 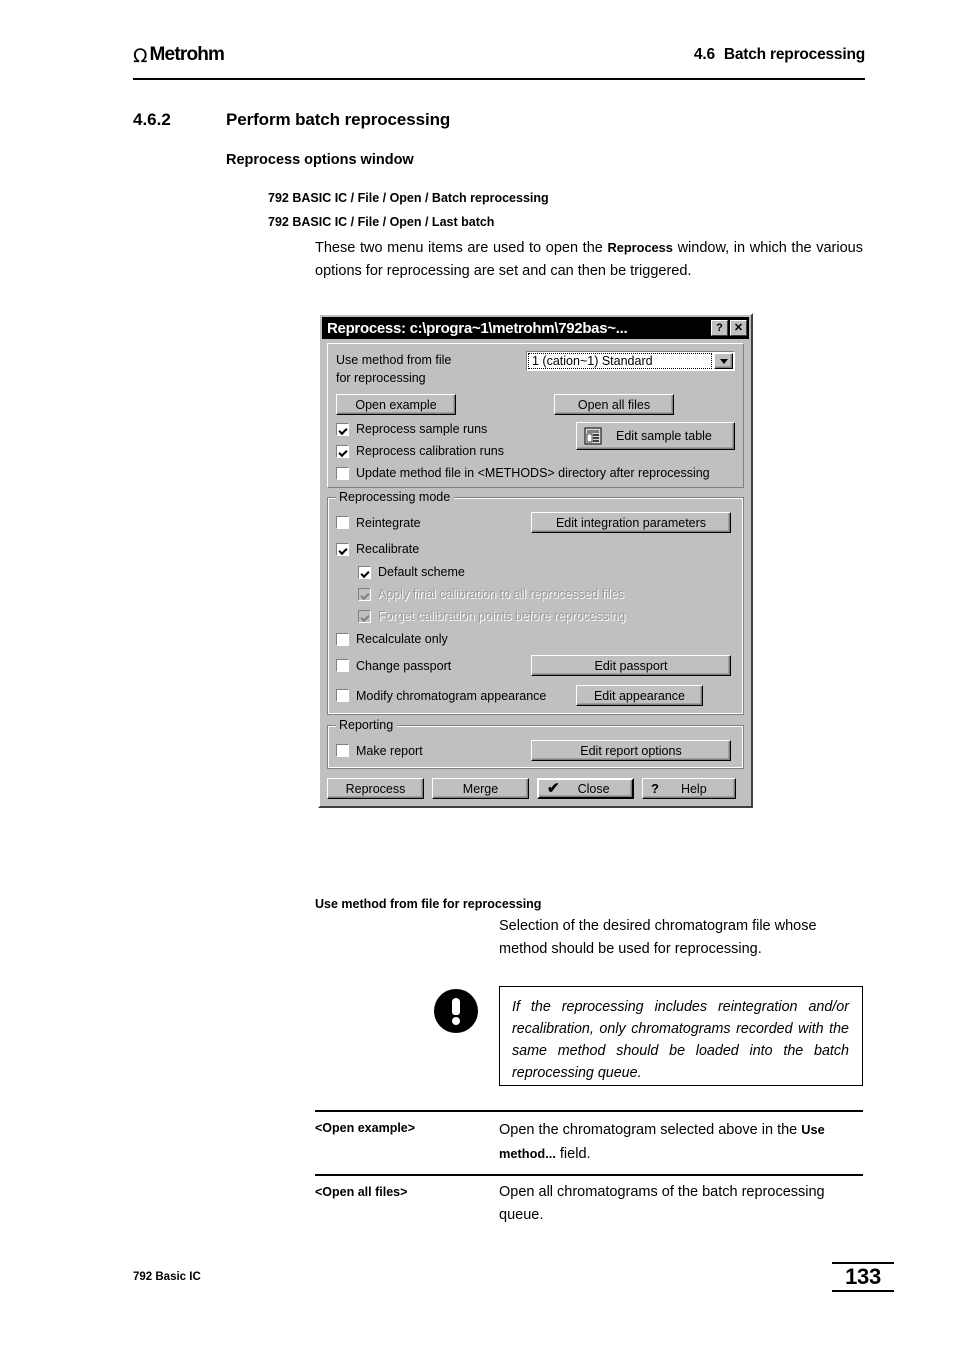 What do you see at coordinates (394, 360) in the screenshot?
I see `use-method-label-line1: Use method from file` at bounding box center [394, 360].